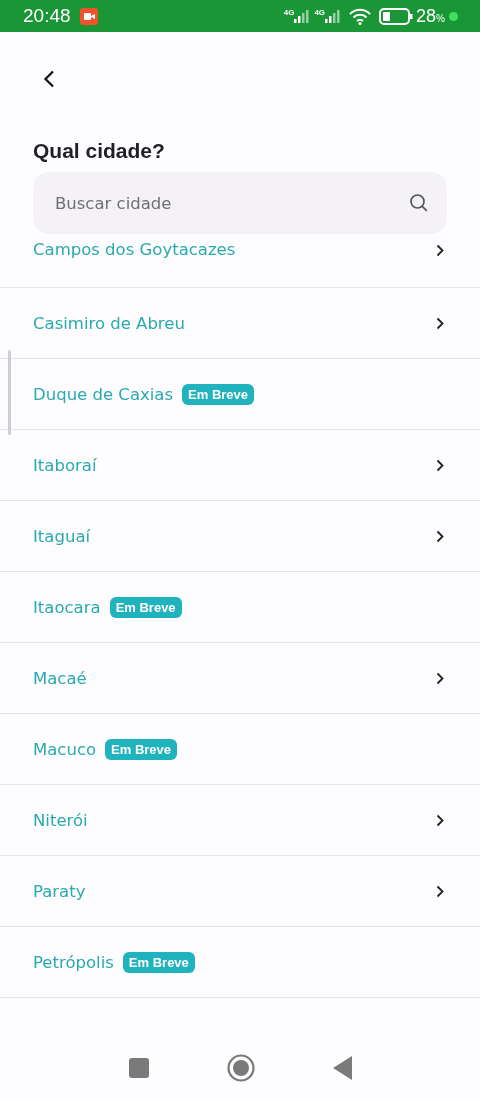 This screenshot has width=480, height=1100. I want to click on city-list-item: Itaguaí, so click(240, 536).